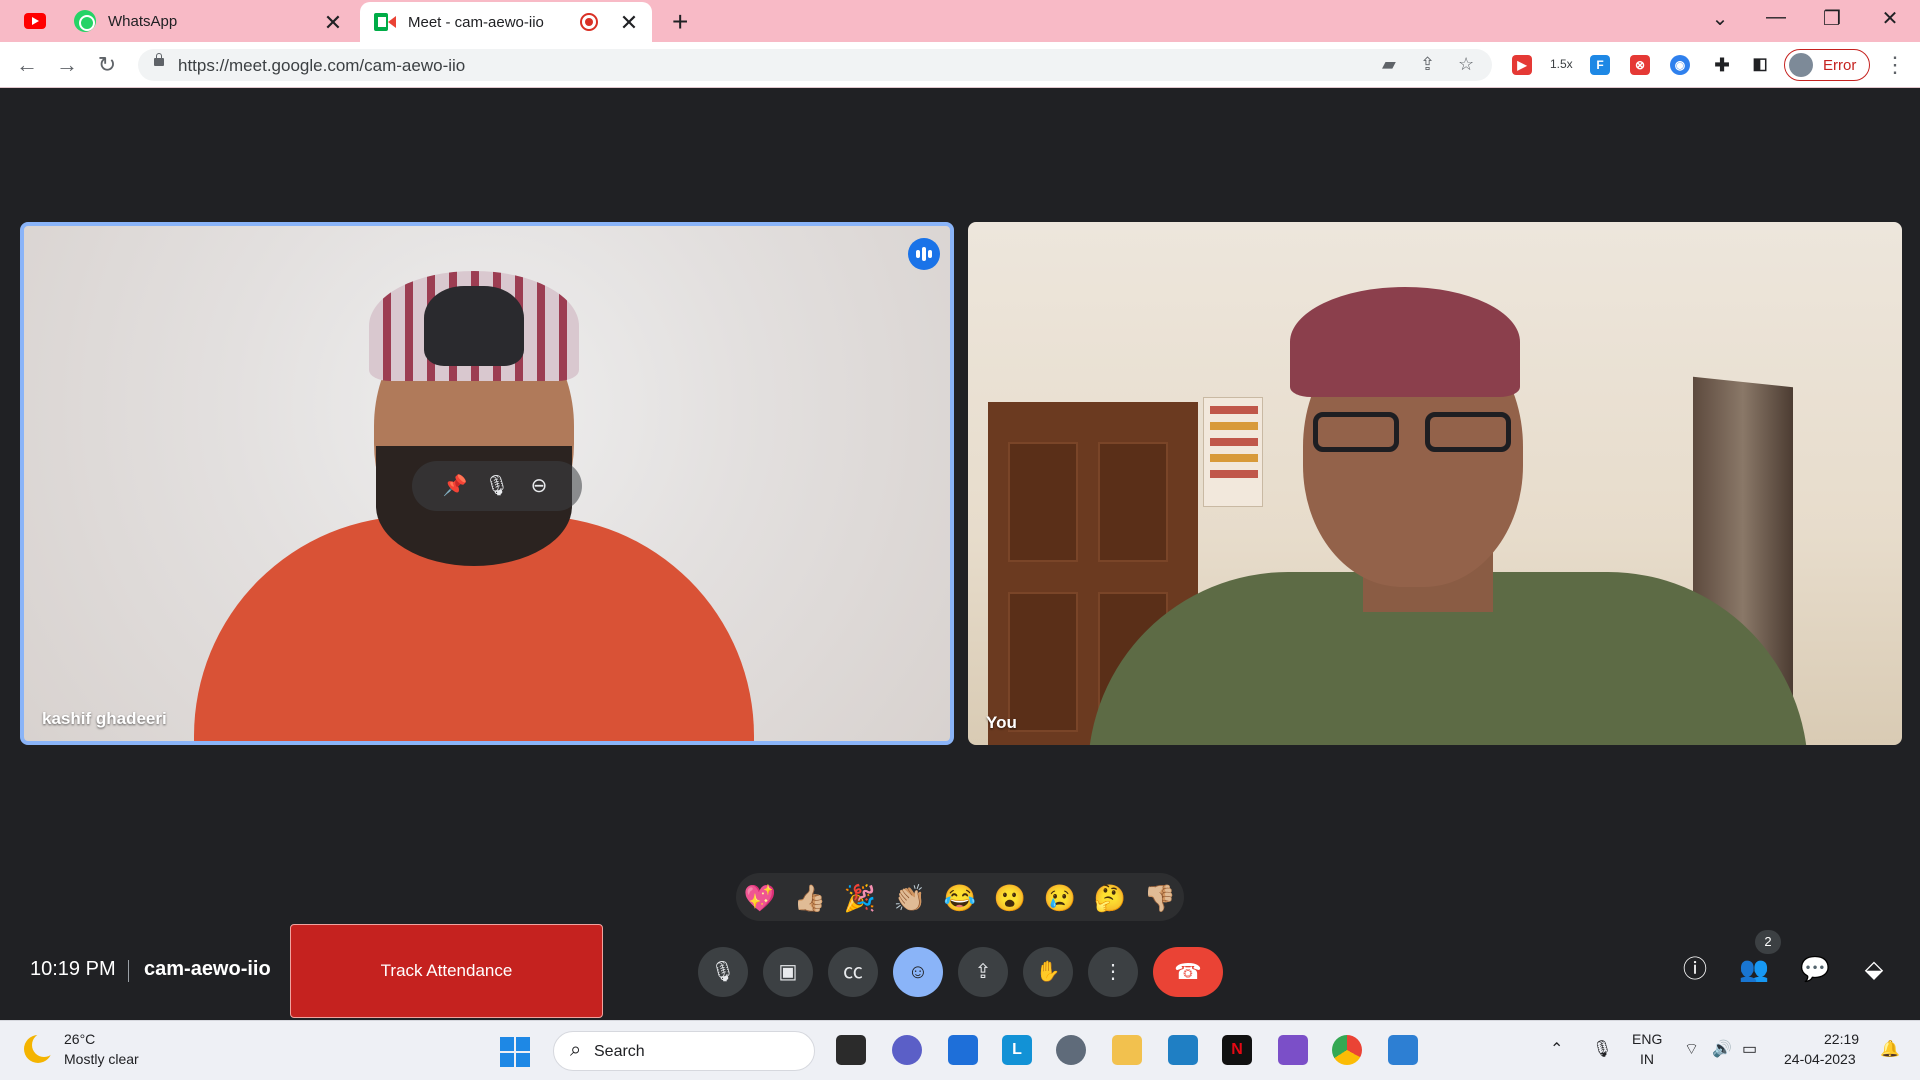  Describe the element at coordinates (1403, 1050) in the screenshot. I see `photos-icon` at that location.